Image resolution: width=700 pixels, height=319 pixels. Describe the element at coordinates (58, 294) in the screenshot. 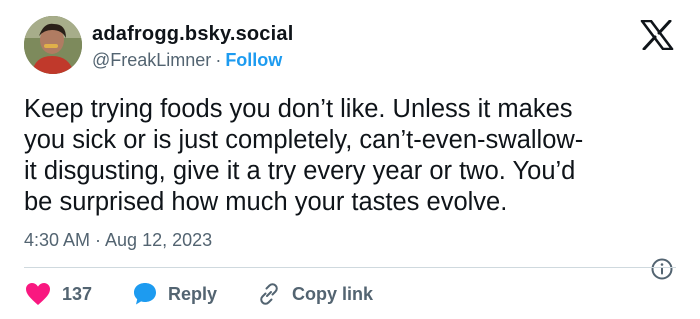

I see `like-button: 137` at that location.